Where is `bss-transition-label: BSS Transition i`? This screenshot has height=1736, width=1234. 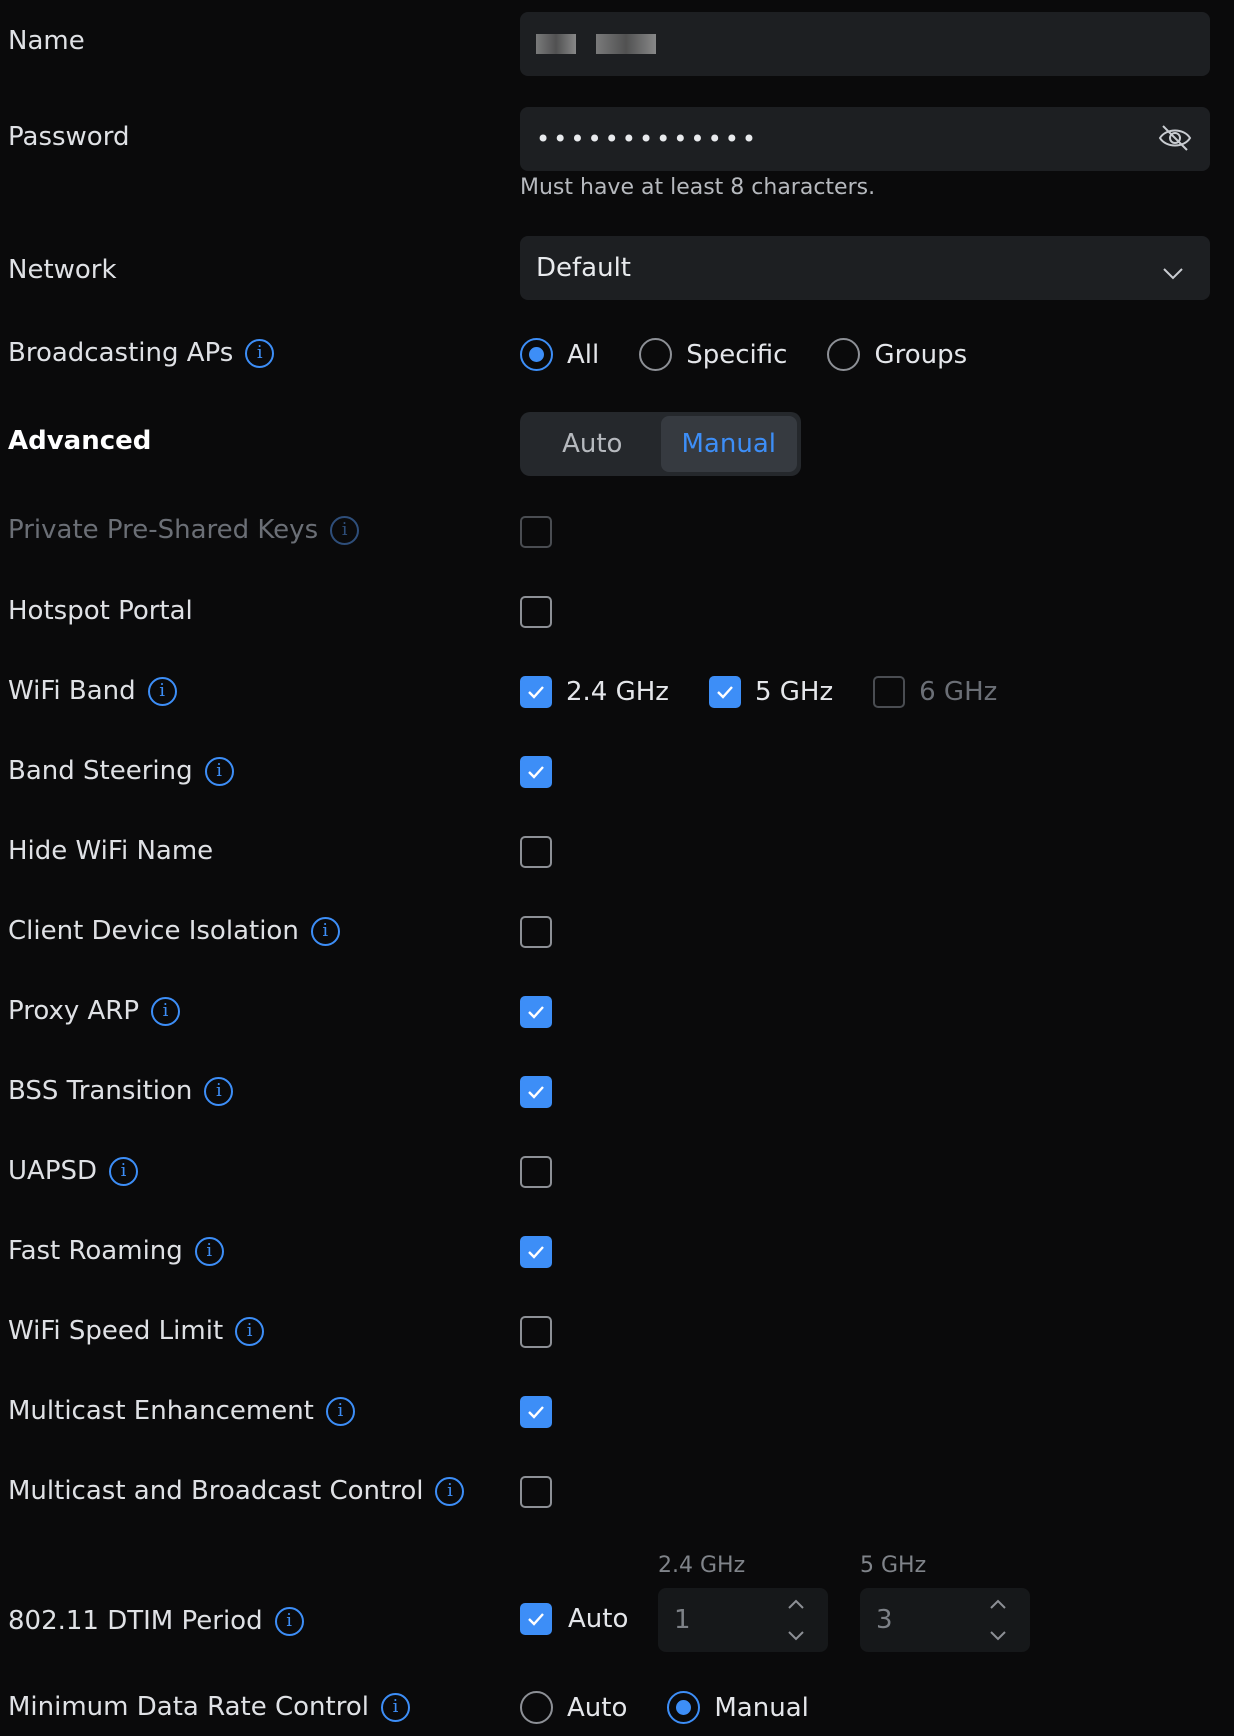 bss-transition-label: BSS Transition i is located at coordinates (121, 1091).